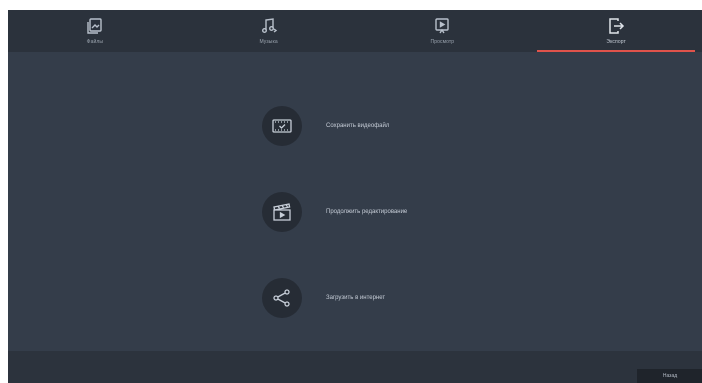  I want to click on continue-editing-icon-circle, so click(282, 212).